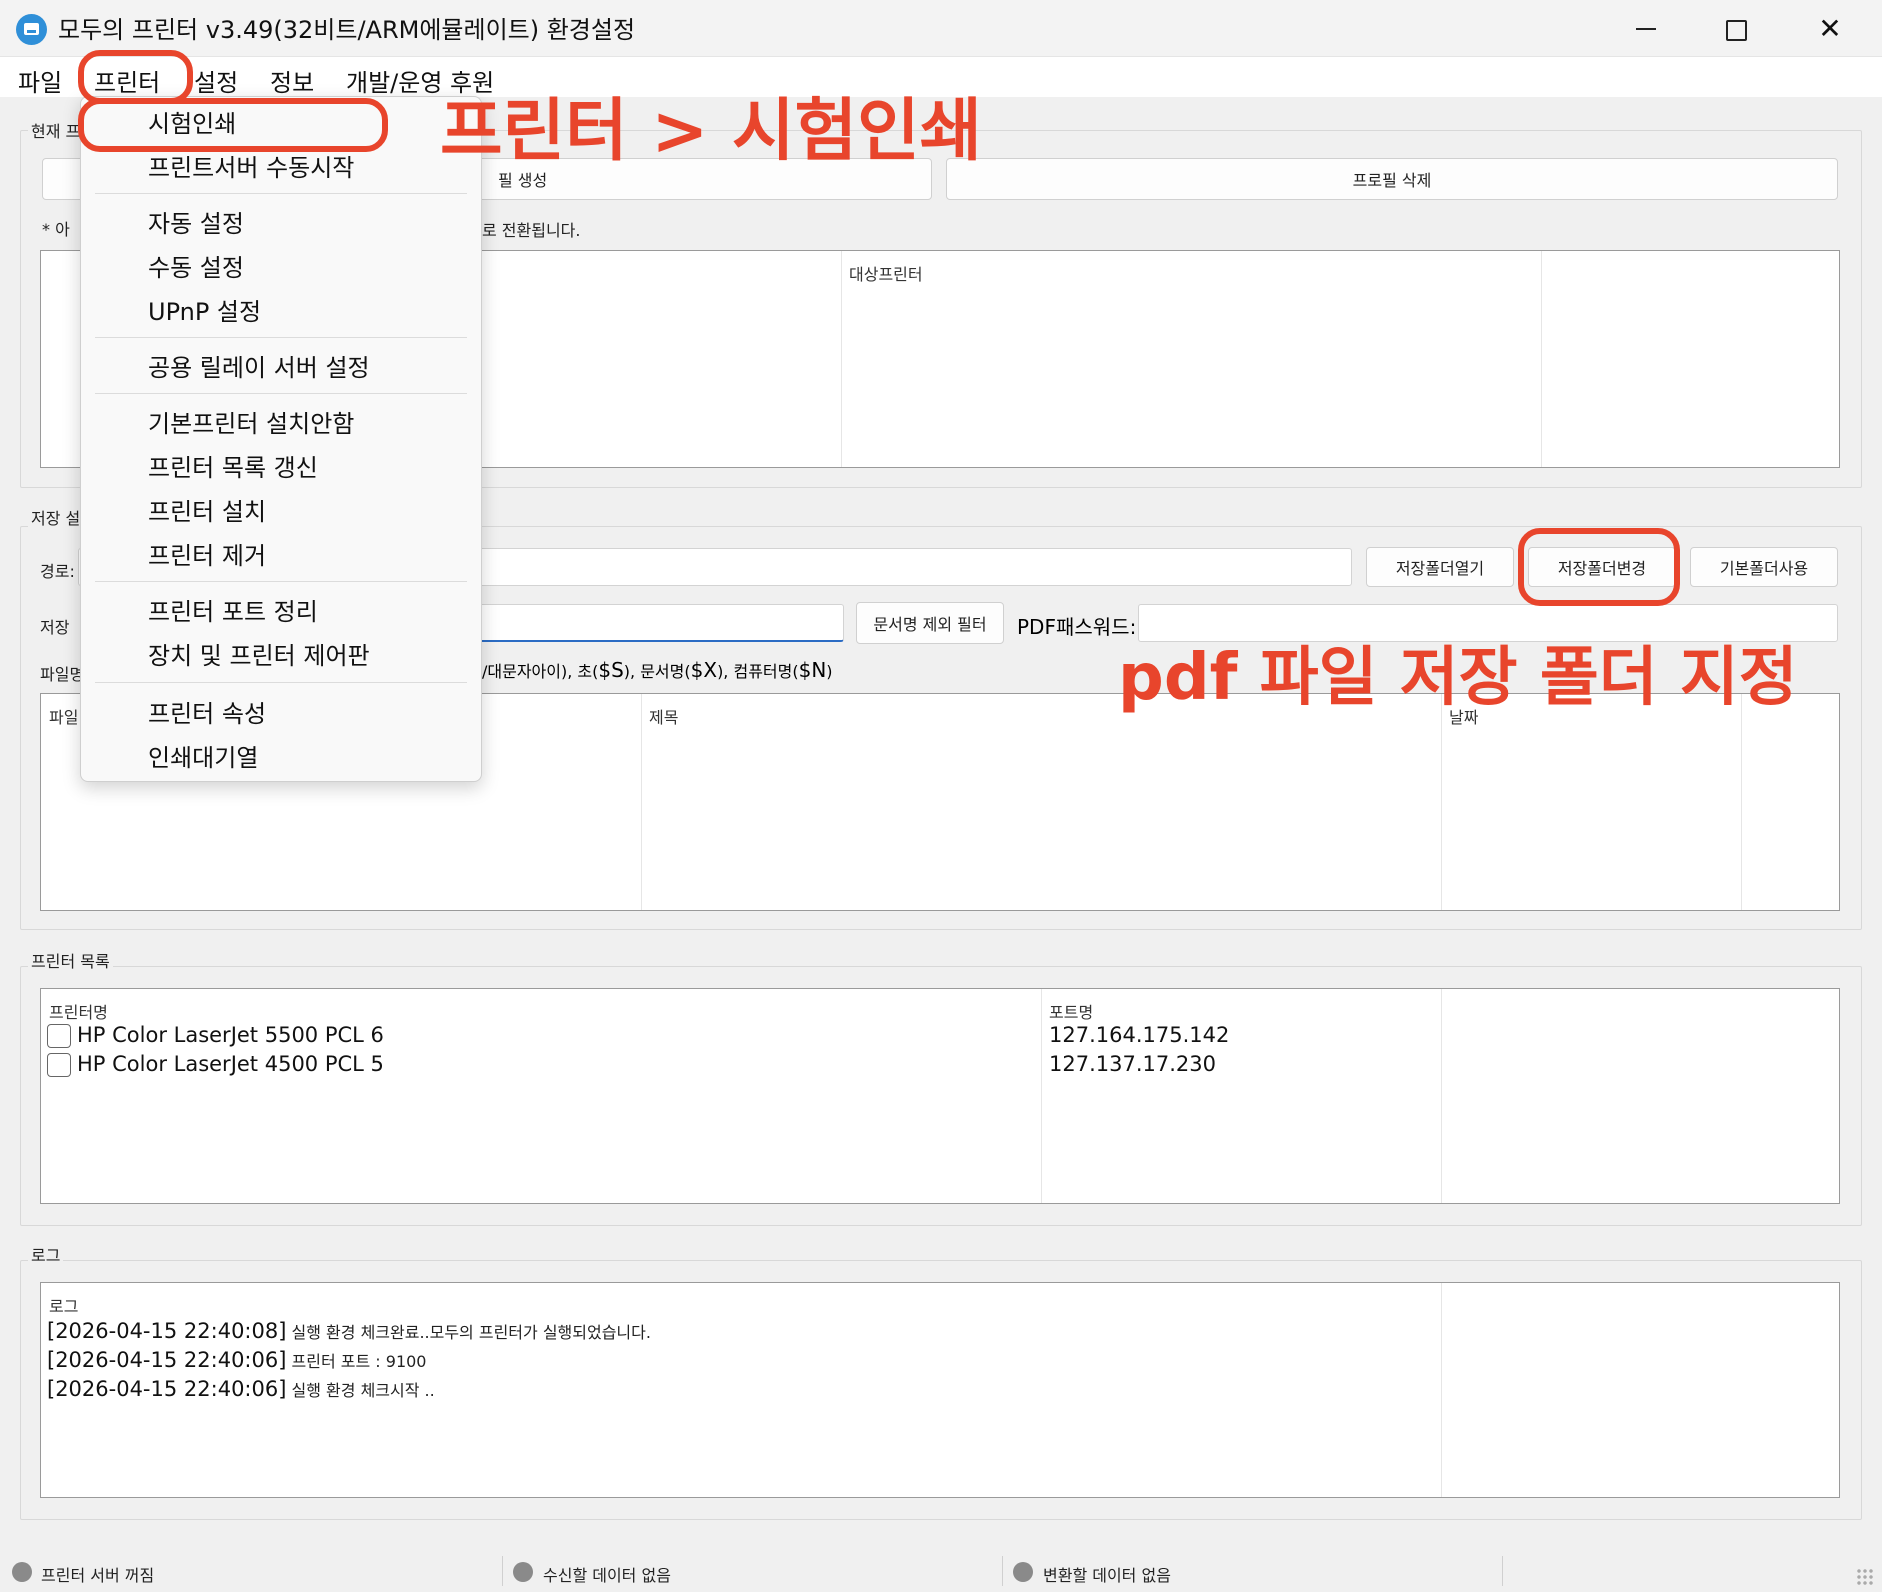 The height and width of the screenshot is (1592, 1882). I want to click on log-time: [2026-04-15 22:40:08], so click(167, 1331).